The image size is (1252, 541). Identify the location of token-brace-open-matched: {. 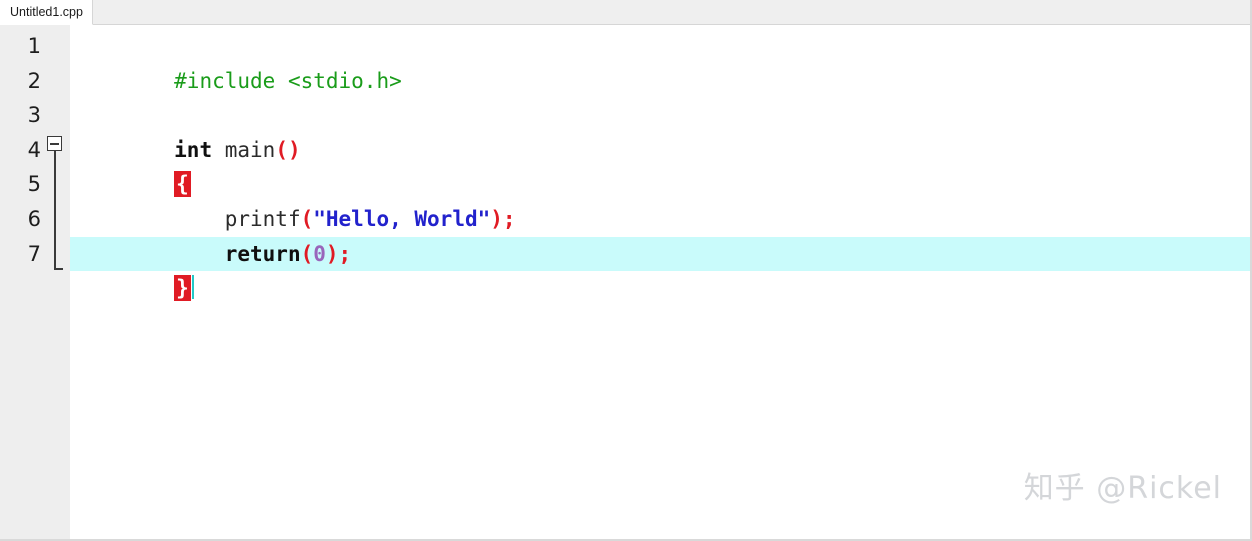
(182, 184).